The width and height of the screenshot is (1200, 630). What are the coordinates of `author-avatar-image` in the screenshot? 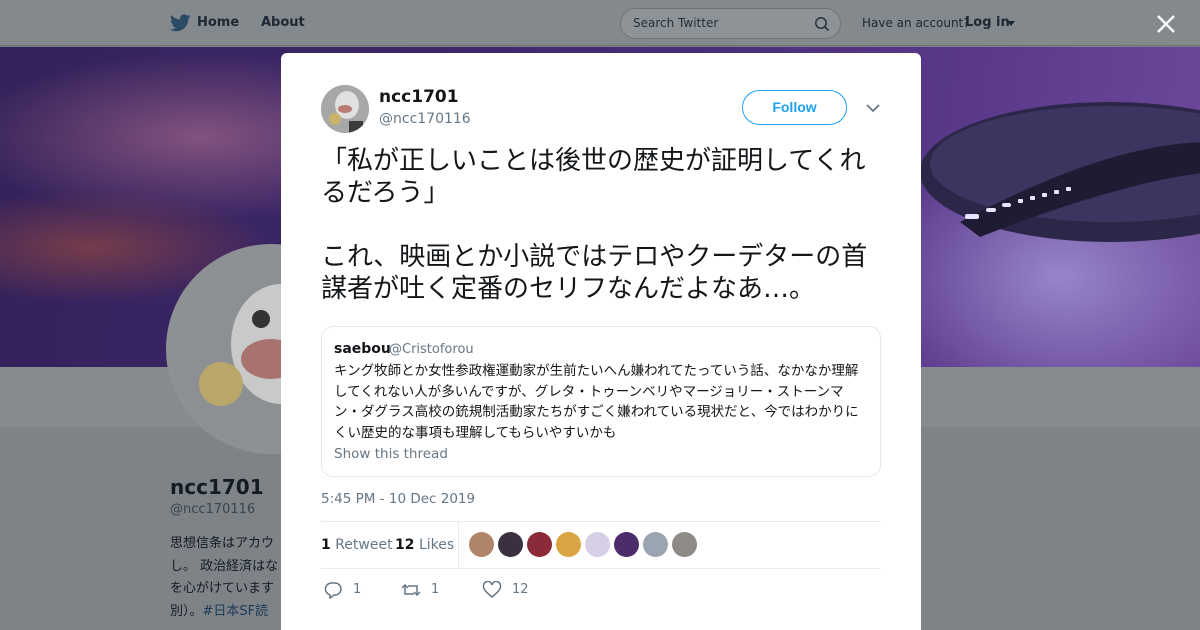 It's located at (345, 109).